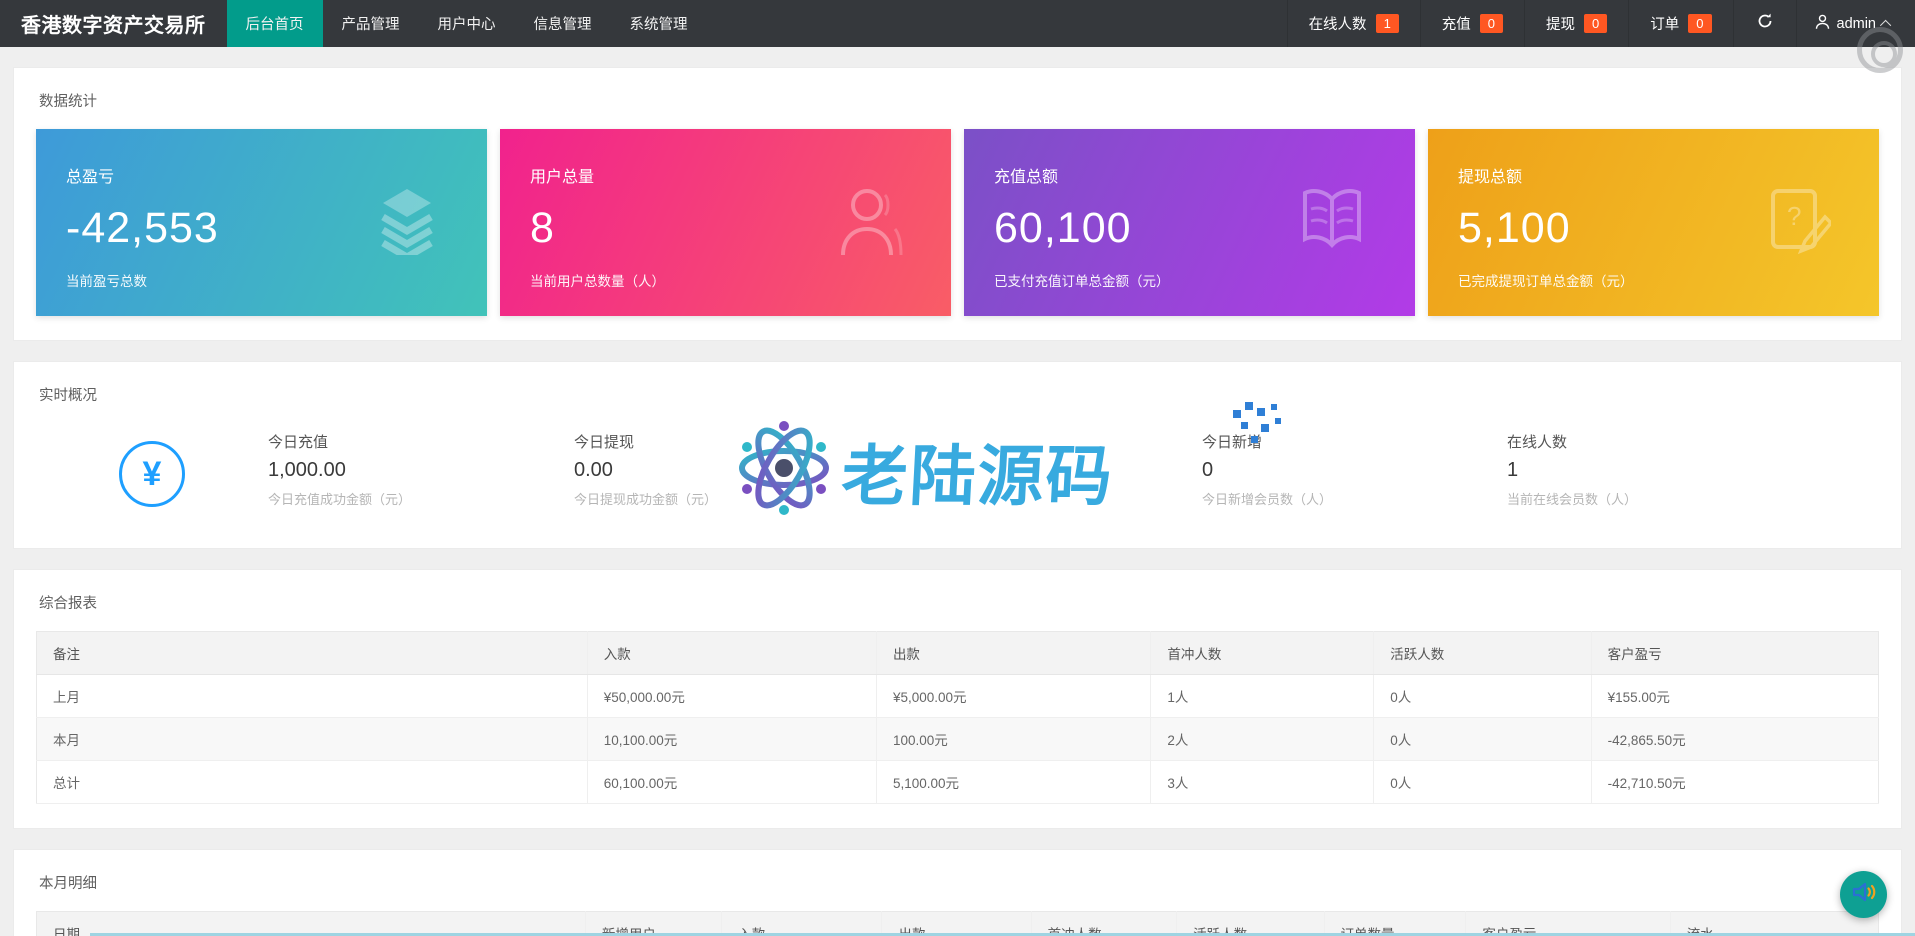  I want to click on order-count-badge: 0, so click(1700, 23).